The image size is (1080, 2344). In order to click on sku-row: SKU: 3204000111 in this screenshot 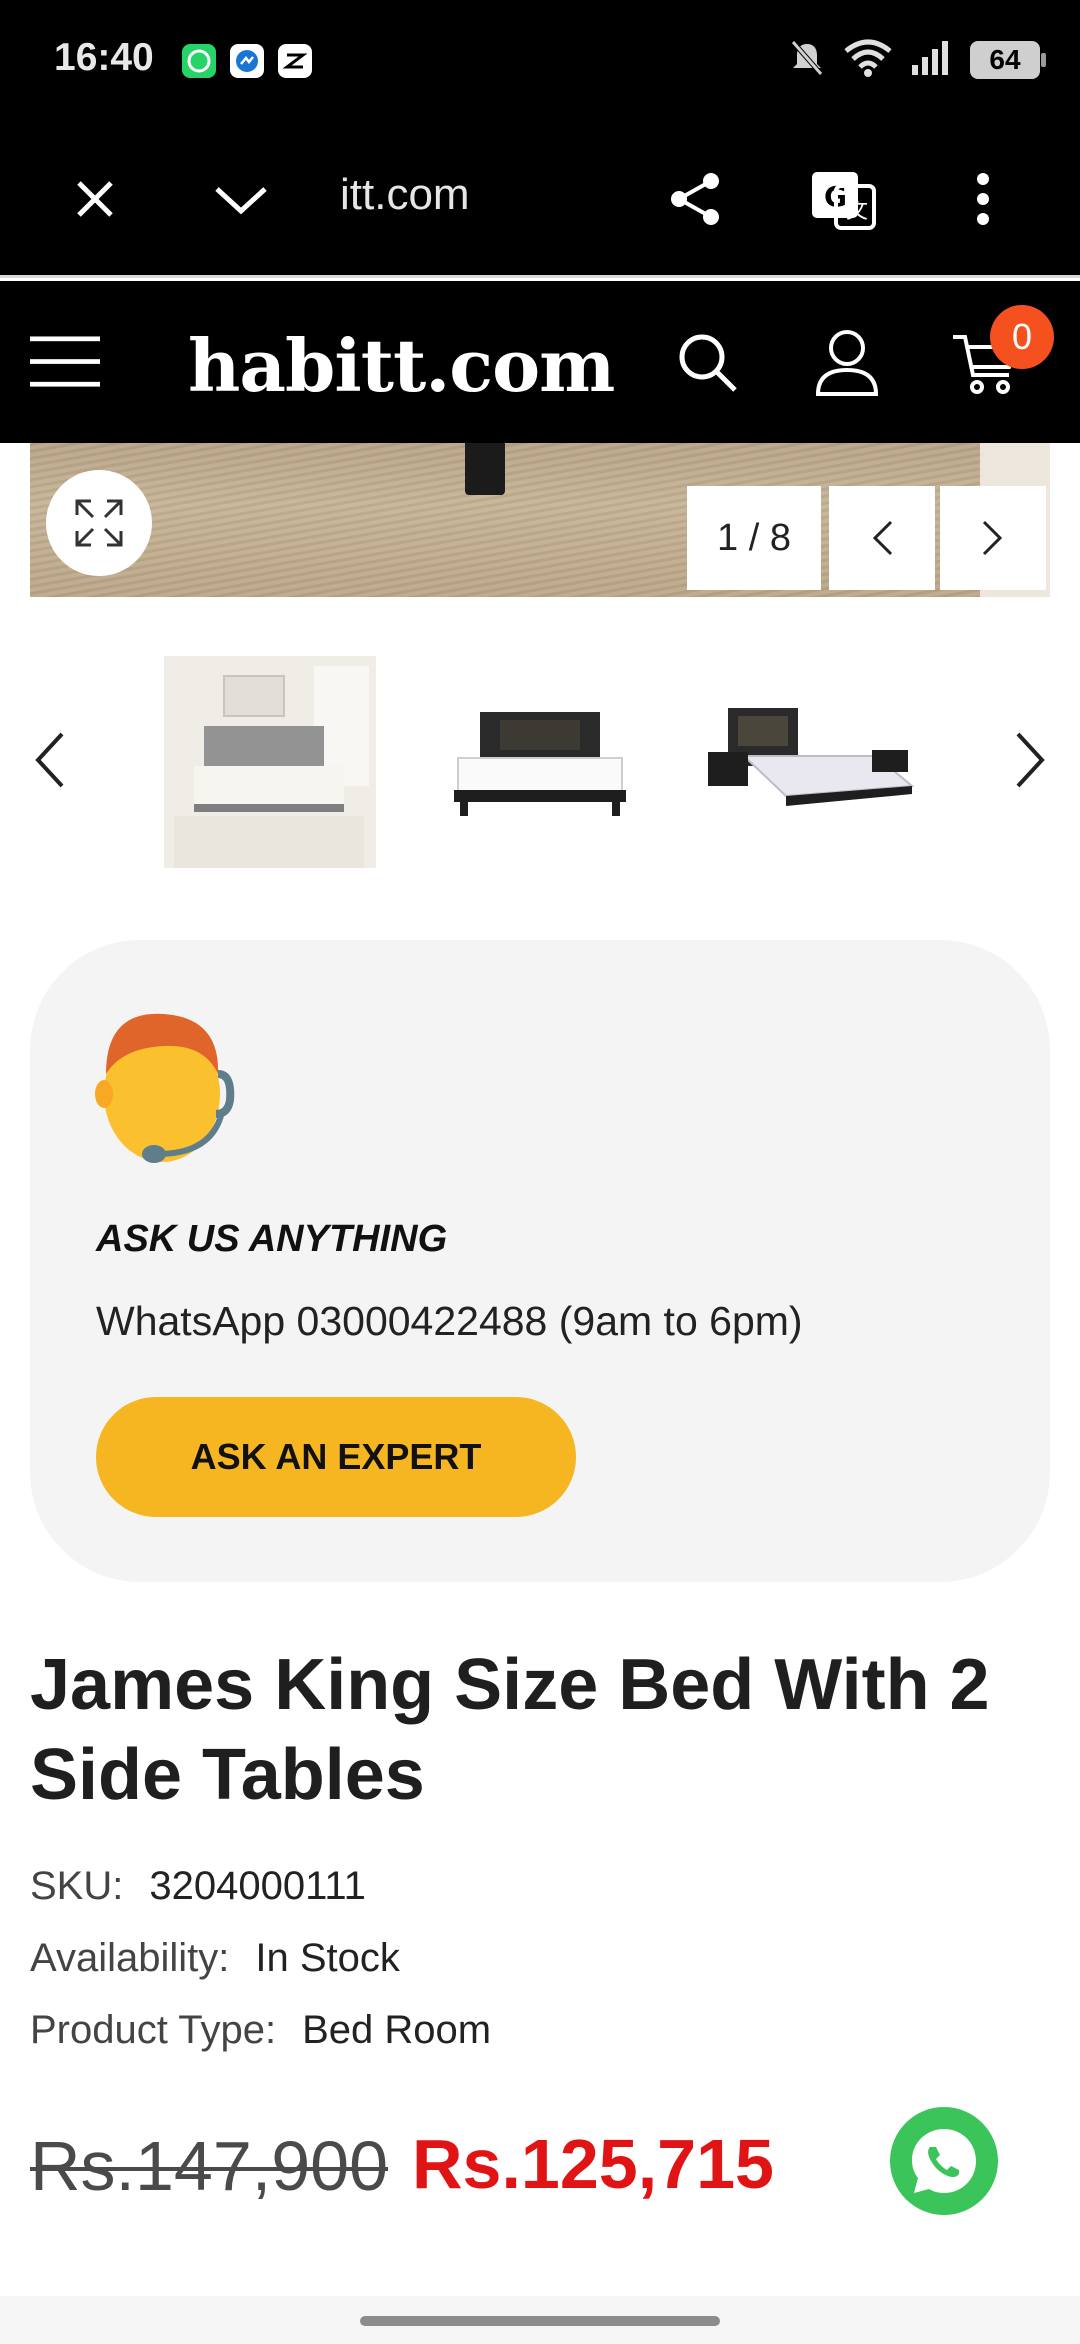, I will do `click(198, 1886)`.